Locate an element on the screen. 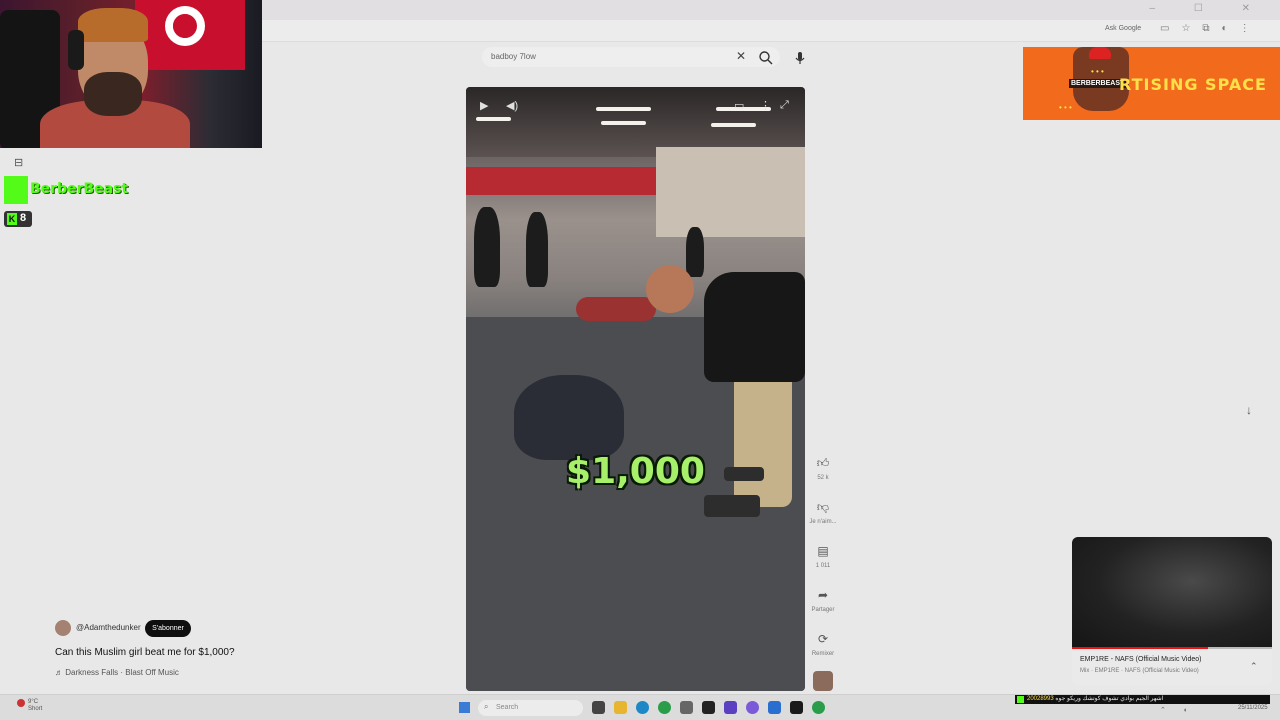 The image size is (1280, 720). discord-icon is located at coordinates (752, 707).